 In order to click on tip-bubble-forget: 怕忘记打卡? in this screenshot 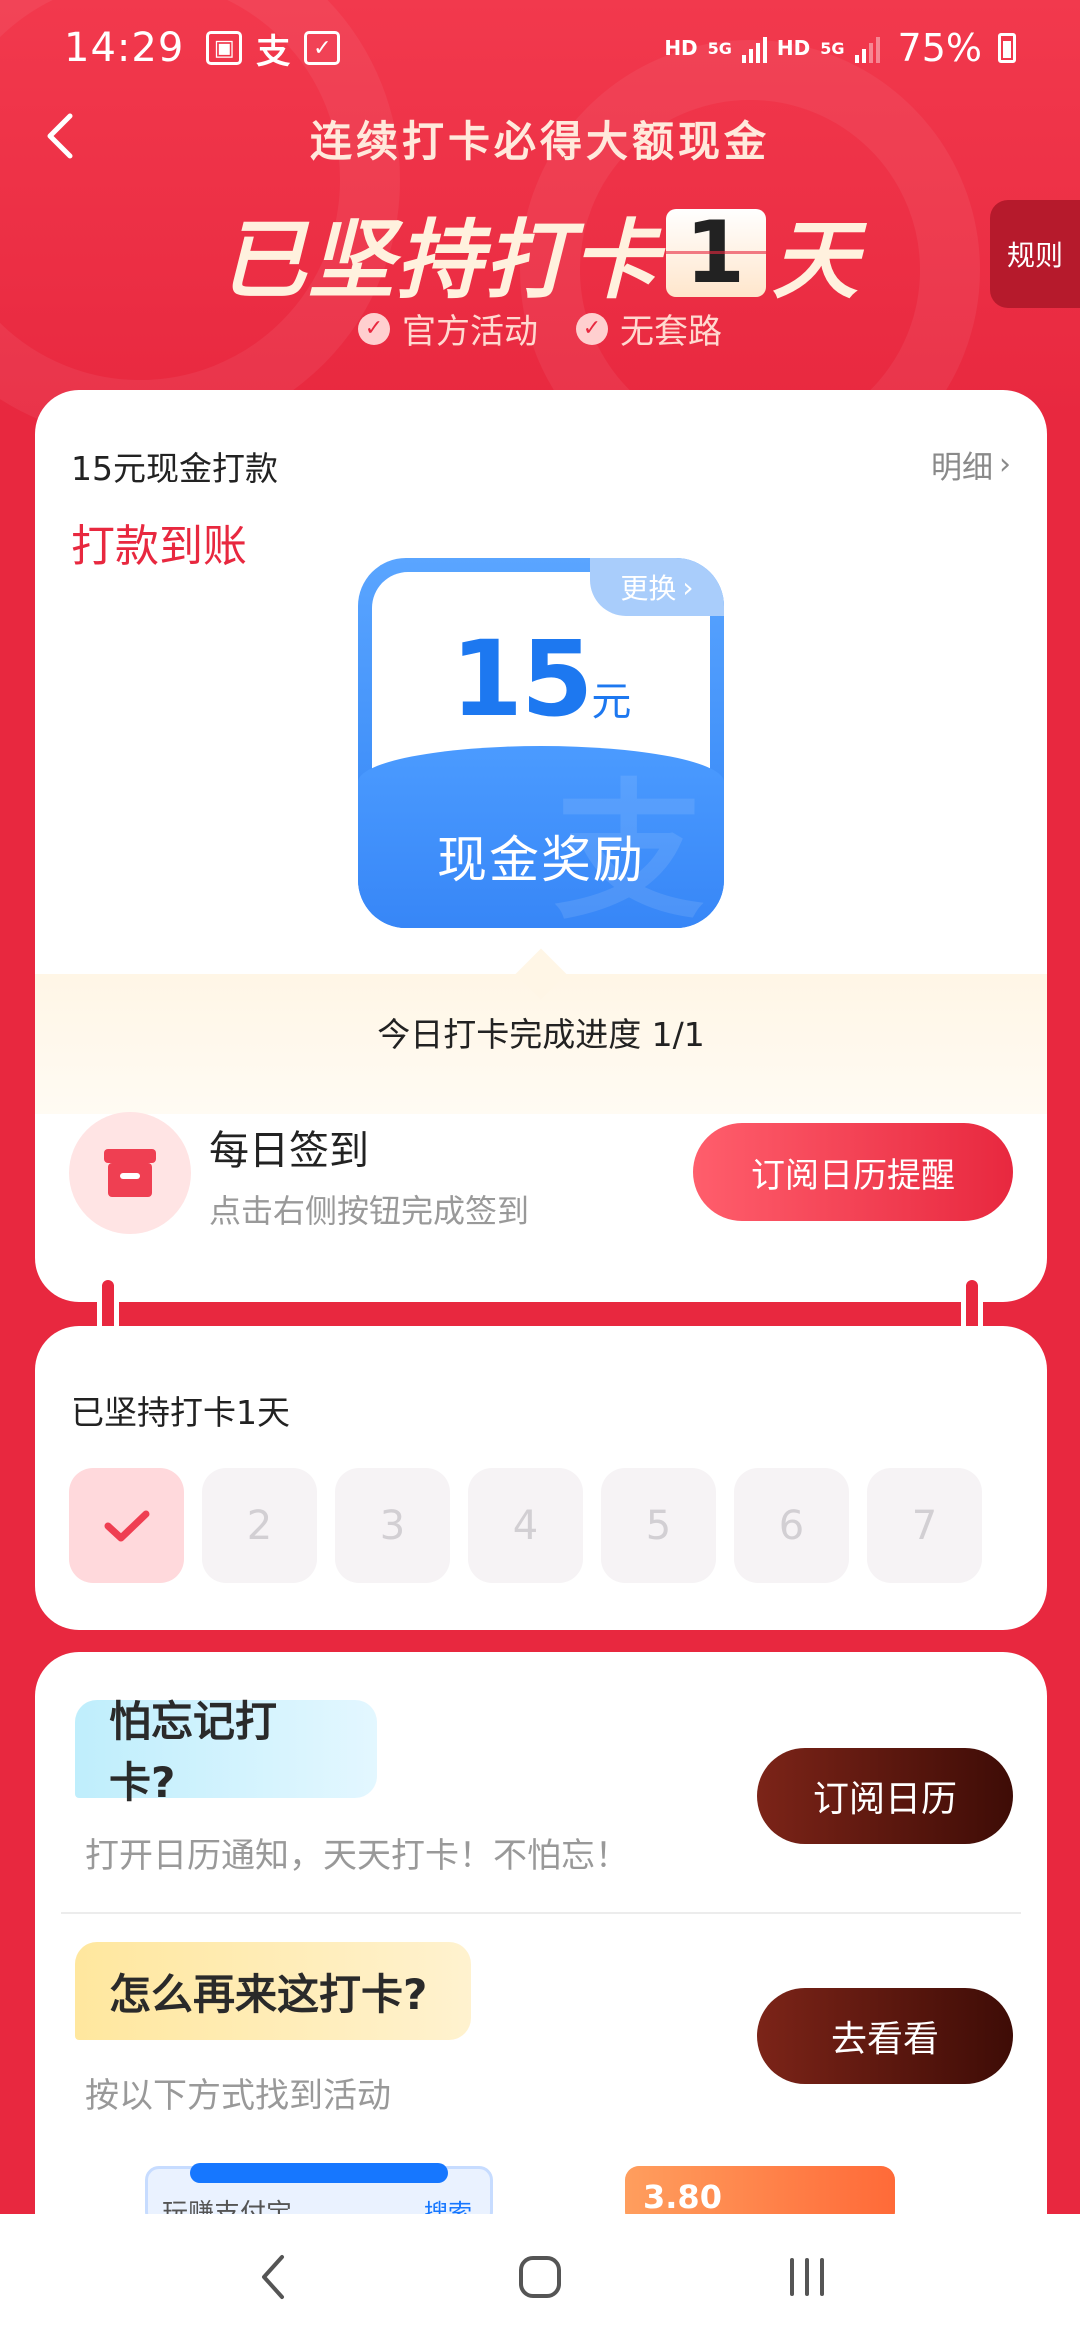, I will do `click(226, 1752)`.